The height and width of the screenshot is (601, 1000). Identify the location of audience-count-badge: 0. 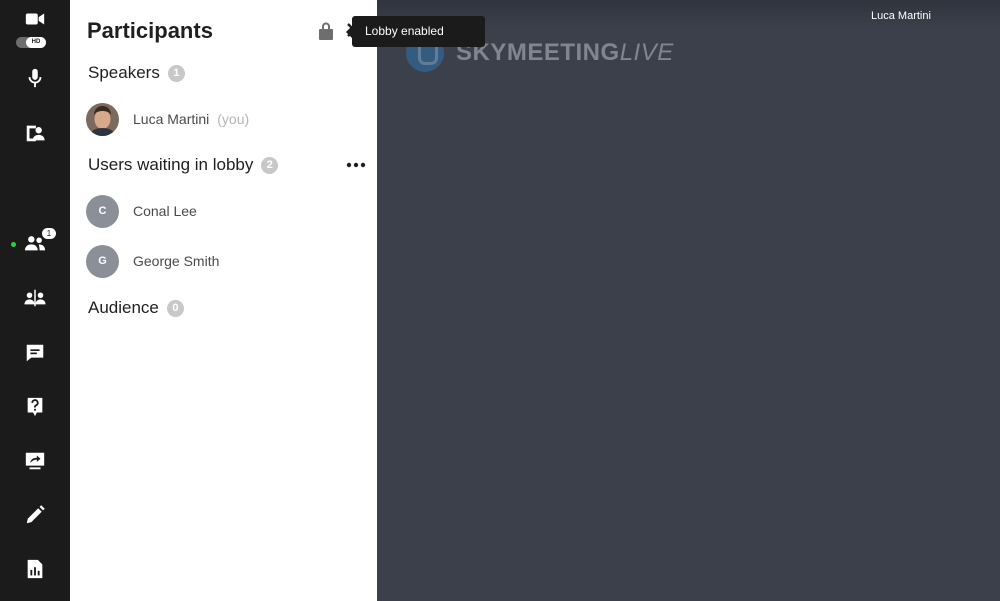
(175, 308).